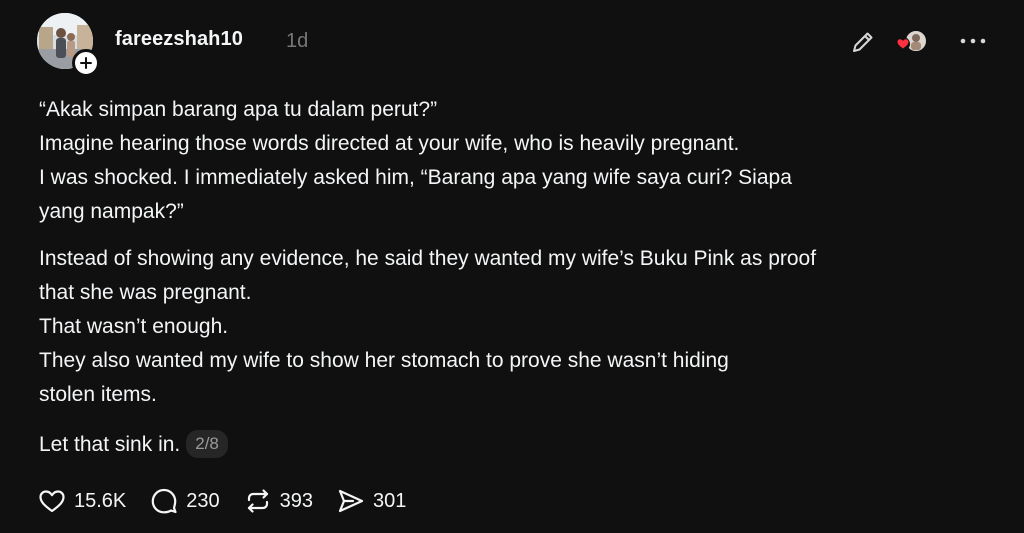  I want to click on text-line-content: Let that sink in., so click(110, 444).